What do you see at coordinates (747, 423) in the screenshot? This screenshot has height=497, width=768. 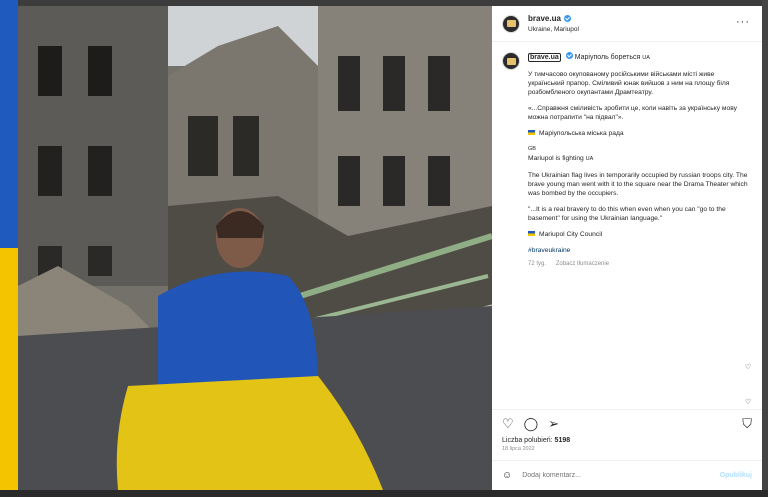 I see `bookmark-icon: ⛉` at bounding box center [747, 423].